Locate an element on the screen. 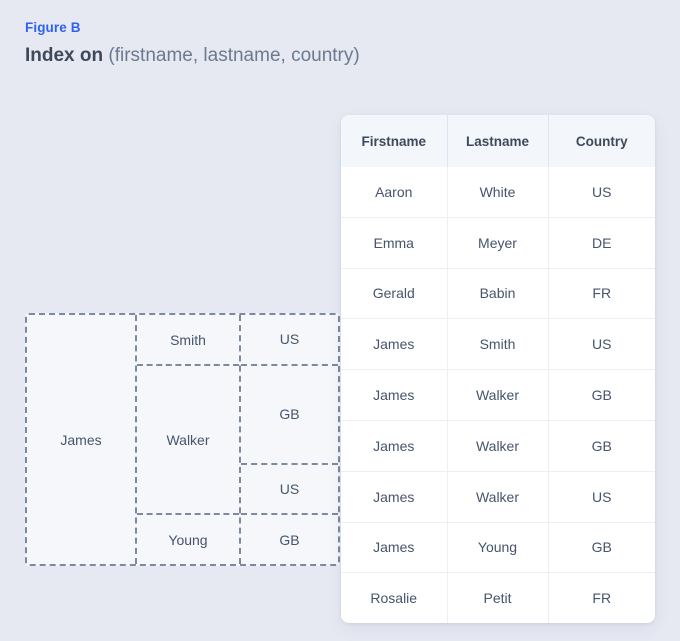 The height and width of the screenshot is (641, 680). index-lastname-cell: Walker is located at coordinates (188, 438).